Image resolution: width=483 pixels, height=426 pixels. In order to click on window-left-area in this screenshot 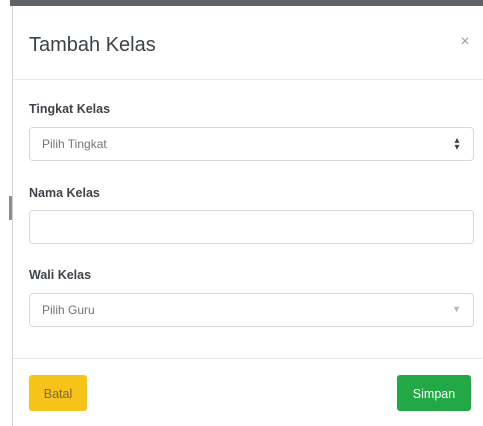, I will do `click(5, 220)`.